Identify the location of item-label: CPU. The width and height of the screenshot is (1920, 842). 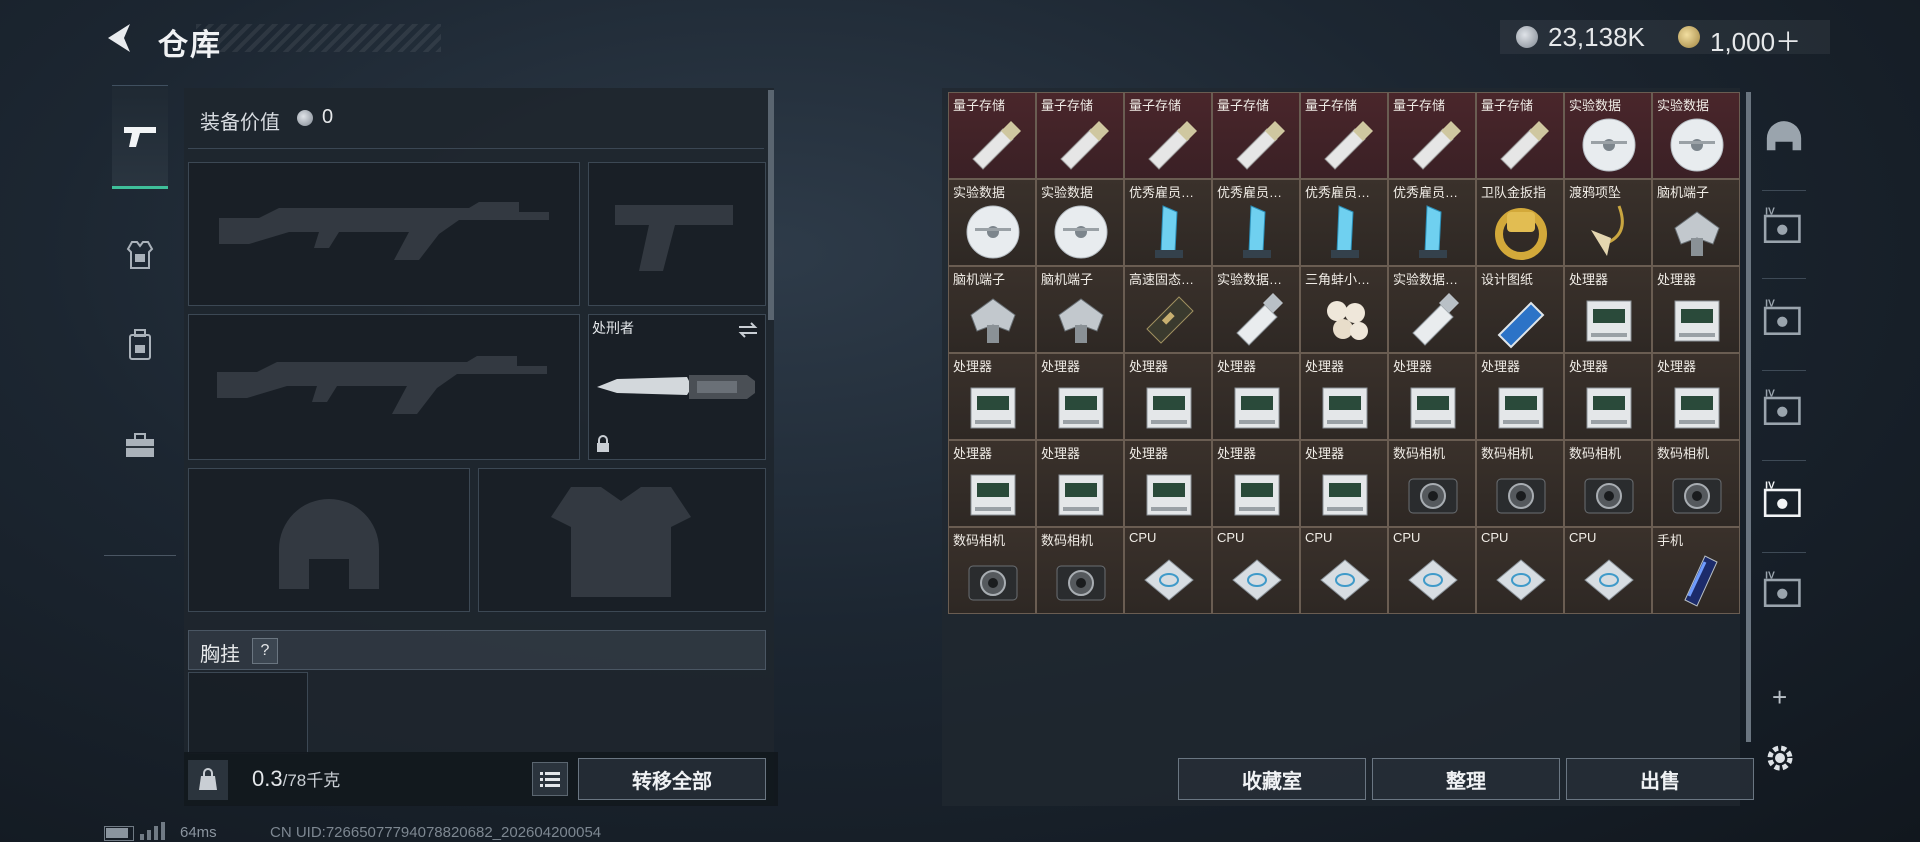
(1495, 537).